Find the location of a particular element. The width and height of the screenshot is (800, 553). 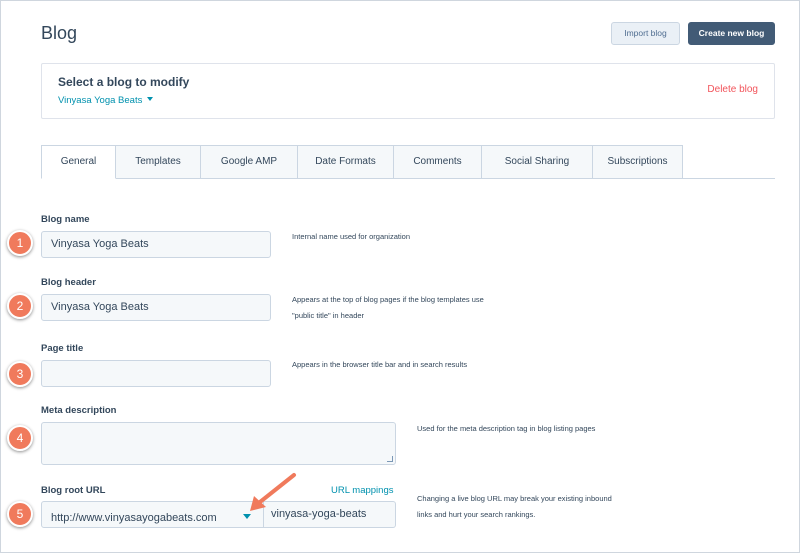

blog-name-label: Blog name is located at coordinates (65, 219).